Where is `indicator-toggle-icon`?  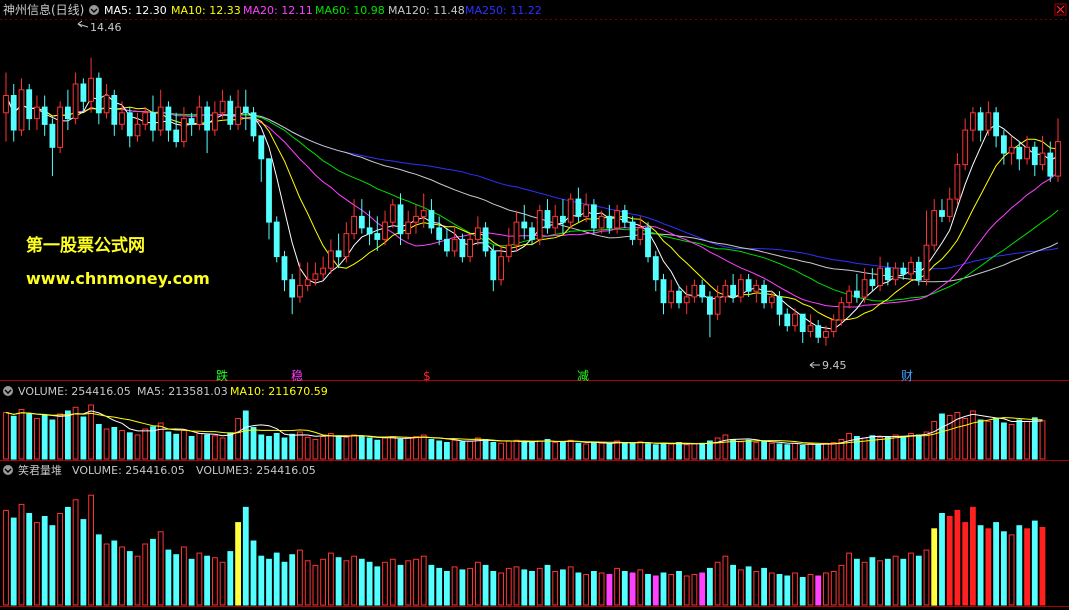 indicator-toggle-icon is located at coordinates (8, 470).